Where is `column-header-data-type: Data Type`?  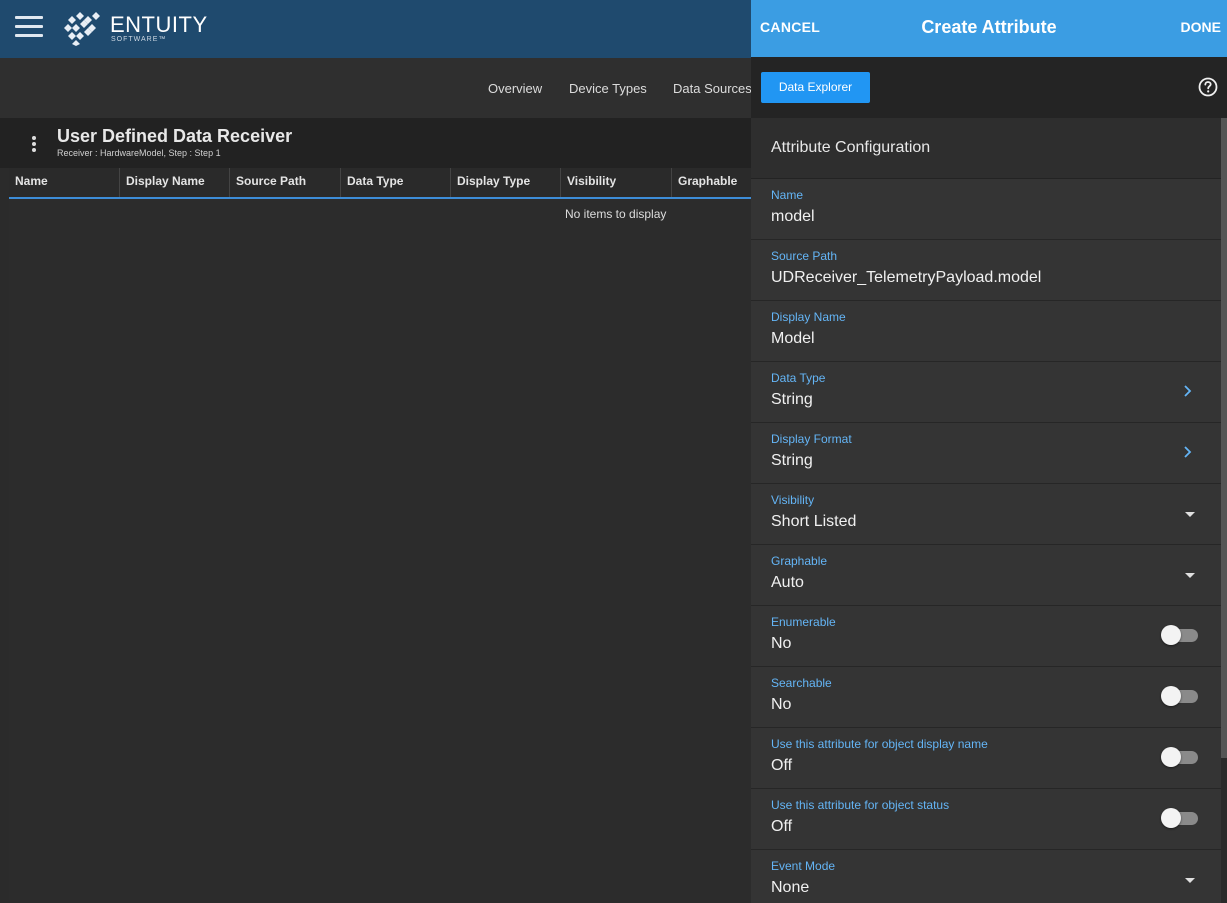
column-header-data-type: Data Type is located at coordinates (396, 182).